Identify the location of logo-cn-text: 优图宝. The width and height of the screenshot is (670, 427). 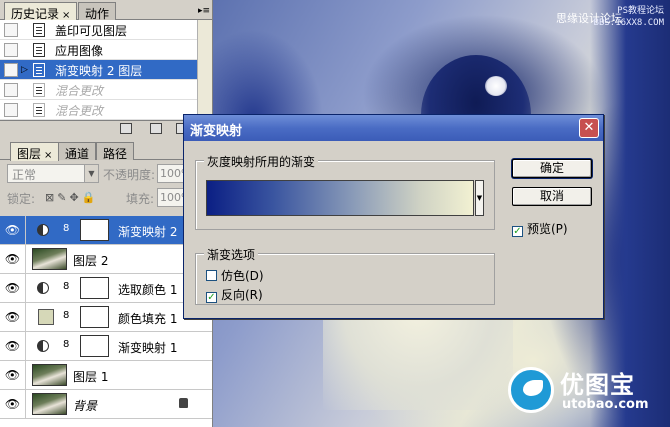
(597, 385).